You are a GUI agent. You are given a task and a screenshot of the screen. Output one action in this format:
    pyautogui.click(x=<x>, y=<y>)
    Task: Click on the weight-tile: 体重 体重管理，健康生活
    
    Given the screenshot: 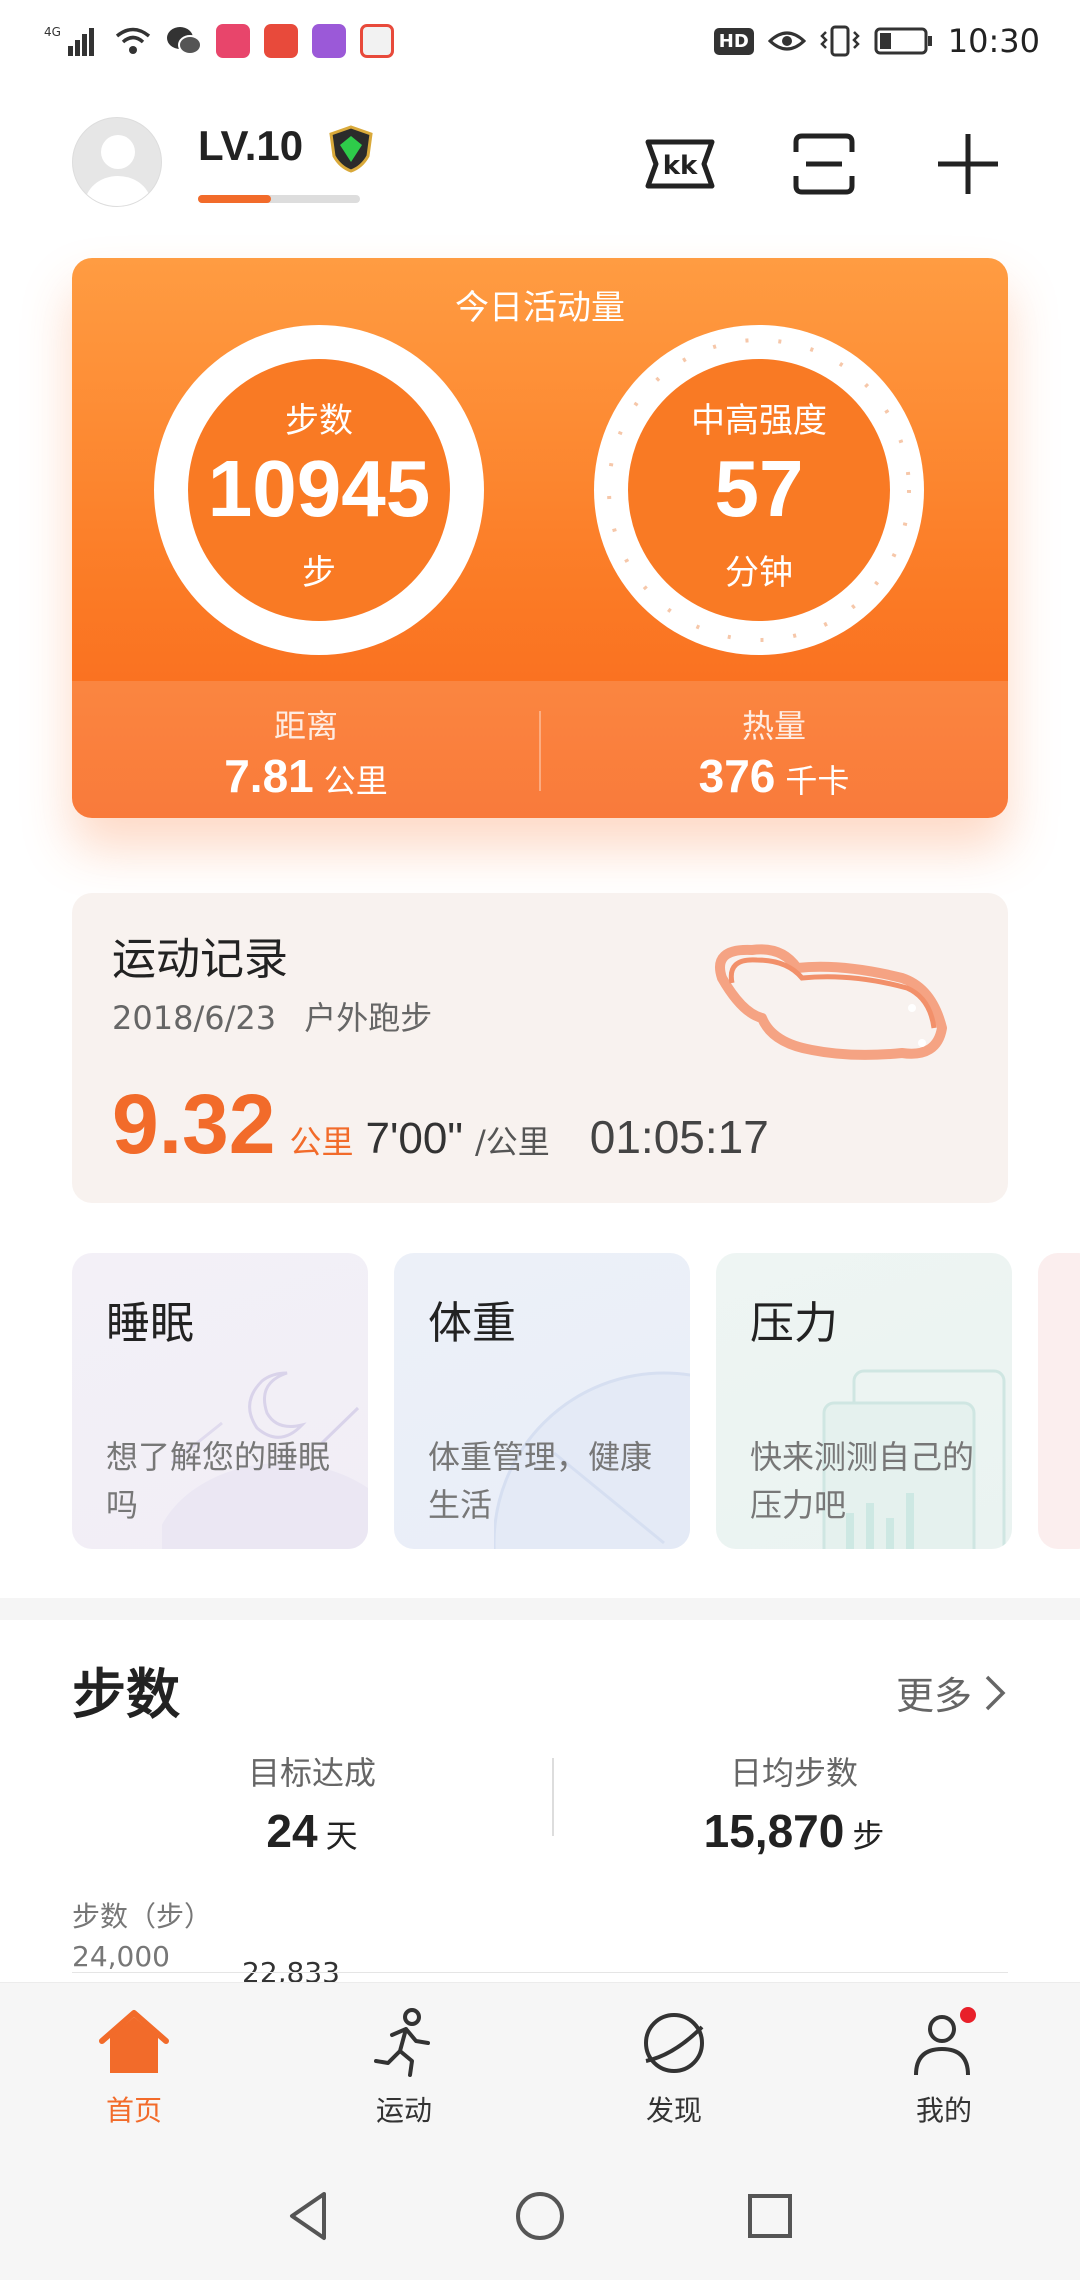 What is the action you would take?
    pyautogui.click(x=542, y=1401)
    